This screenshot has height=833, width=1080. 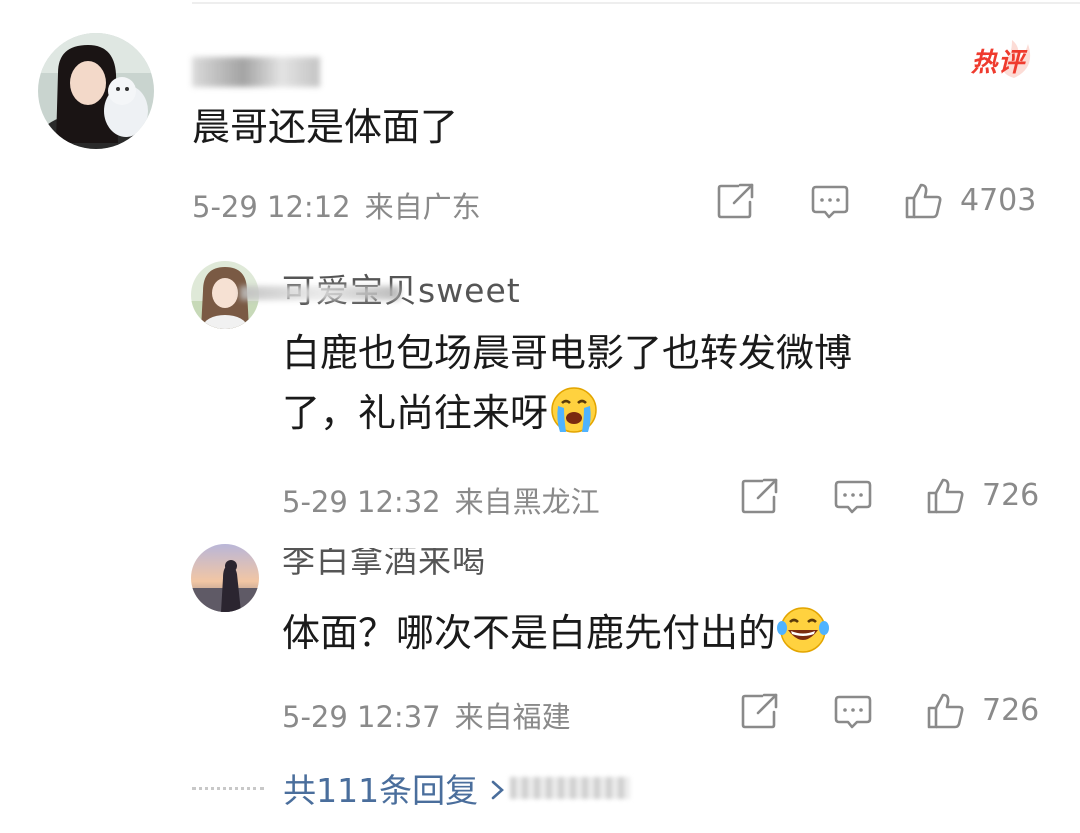 What do you see at coordinates (422, 207) in the screenshot?
I see `comment-location: 来自广东` at bounding box center [422, 207].